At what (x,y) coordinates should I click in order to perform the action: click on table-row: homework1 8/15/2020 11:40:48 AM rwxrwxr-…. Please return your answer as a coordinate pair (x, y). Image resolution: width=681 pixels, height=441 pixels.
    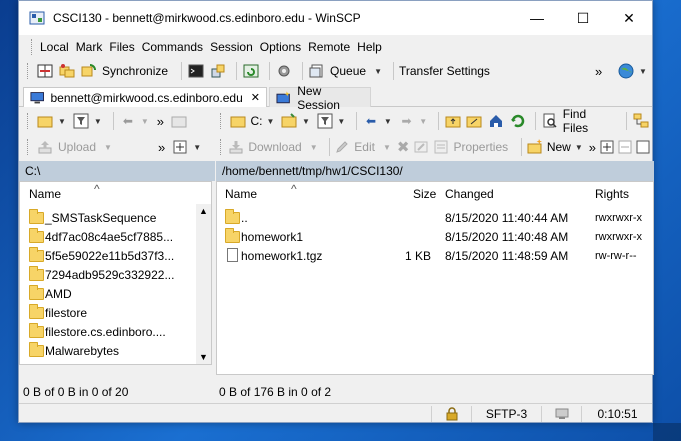
    Looking at the image, I should click on (435, 236).